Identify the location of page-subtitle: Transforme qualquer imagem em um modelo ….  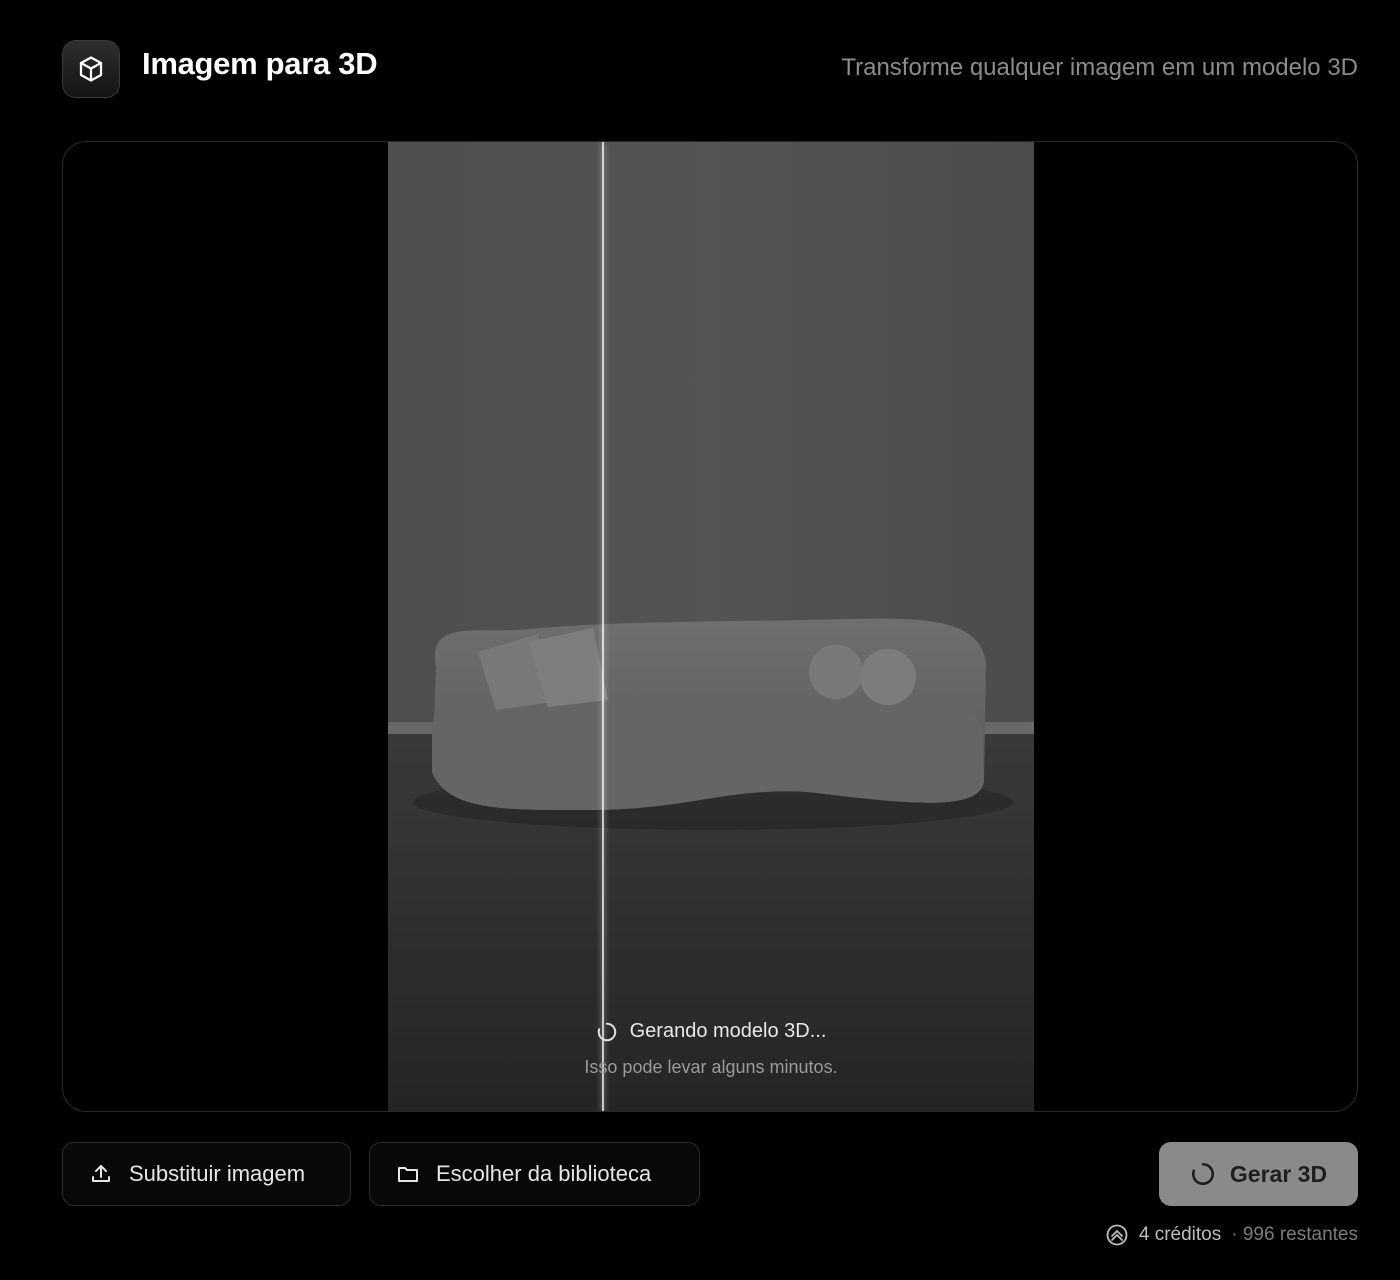
(1099, 67).